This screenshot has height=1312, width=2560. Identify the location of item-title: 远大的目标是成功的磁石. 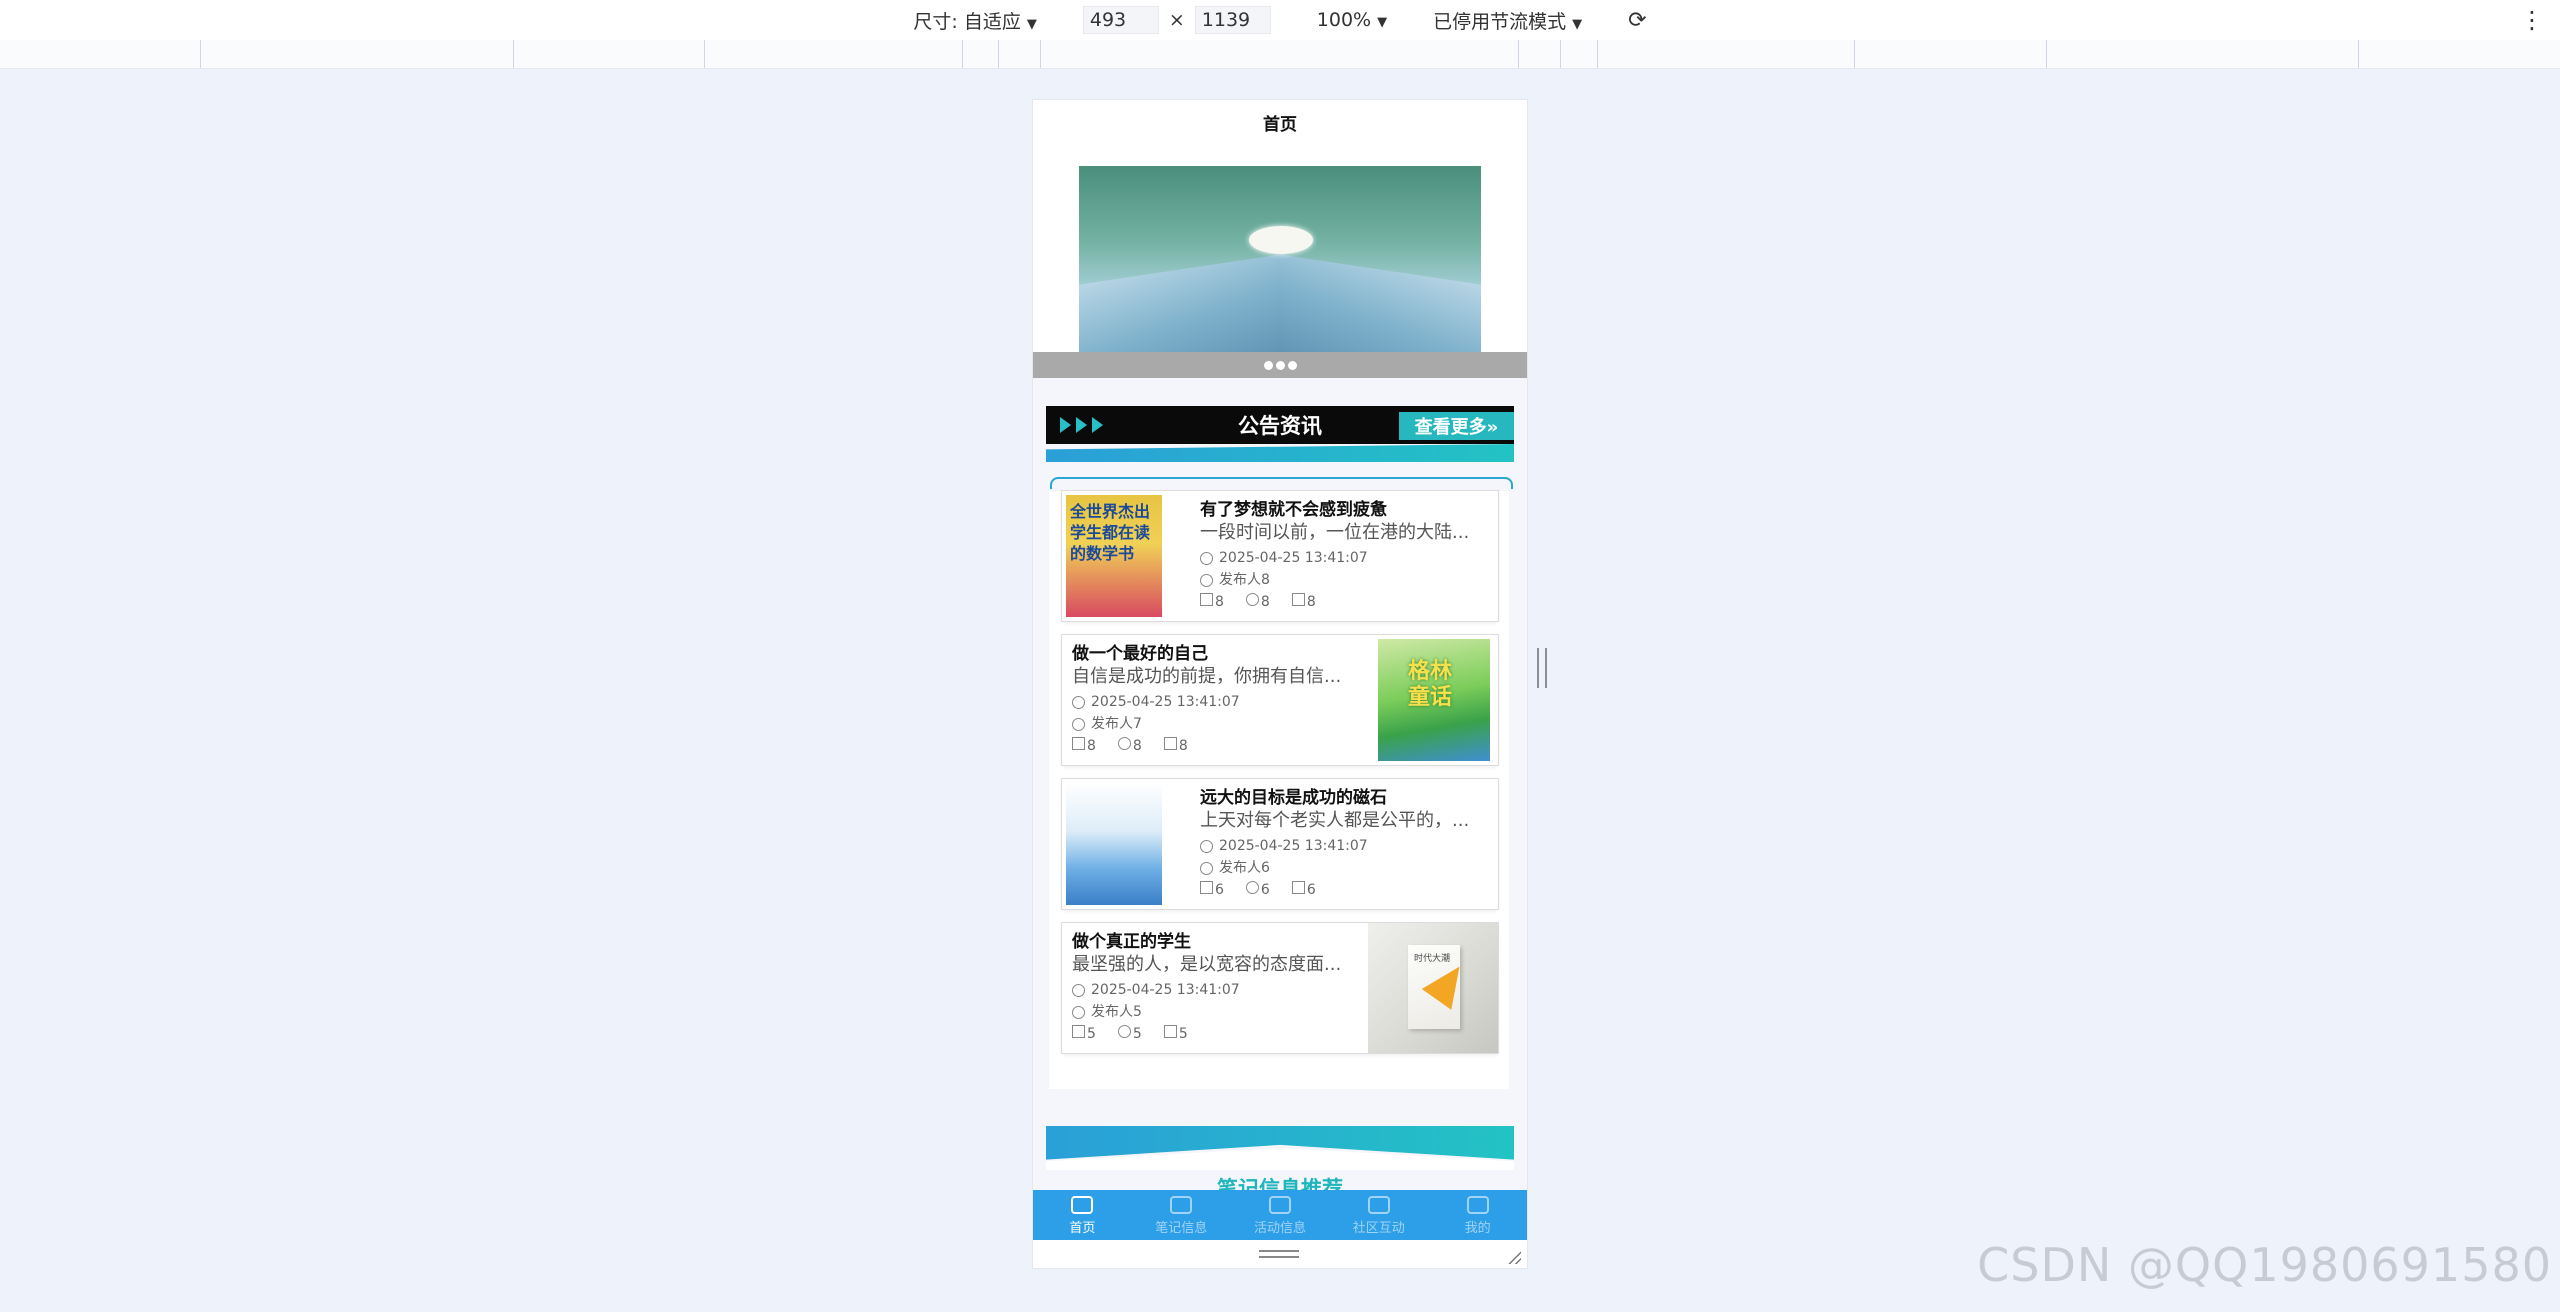
(1293, 797).